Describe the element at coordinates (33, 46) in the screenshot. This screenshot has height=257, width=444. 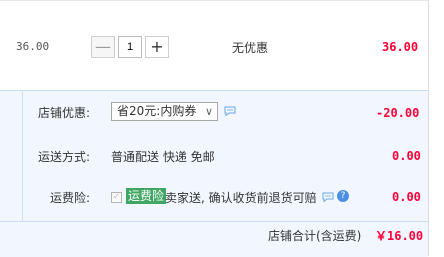
I see `unit-price: 36.00` at that location.